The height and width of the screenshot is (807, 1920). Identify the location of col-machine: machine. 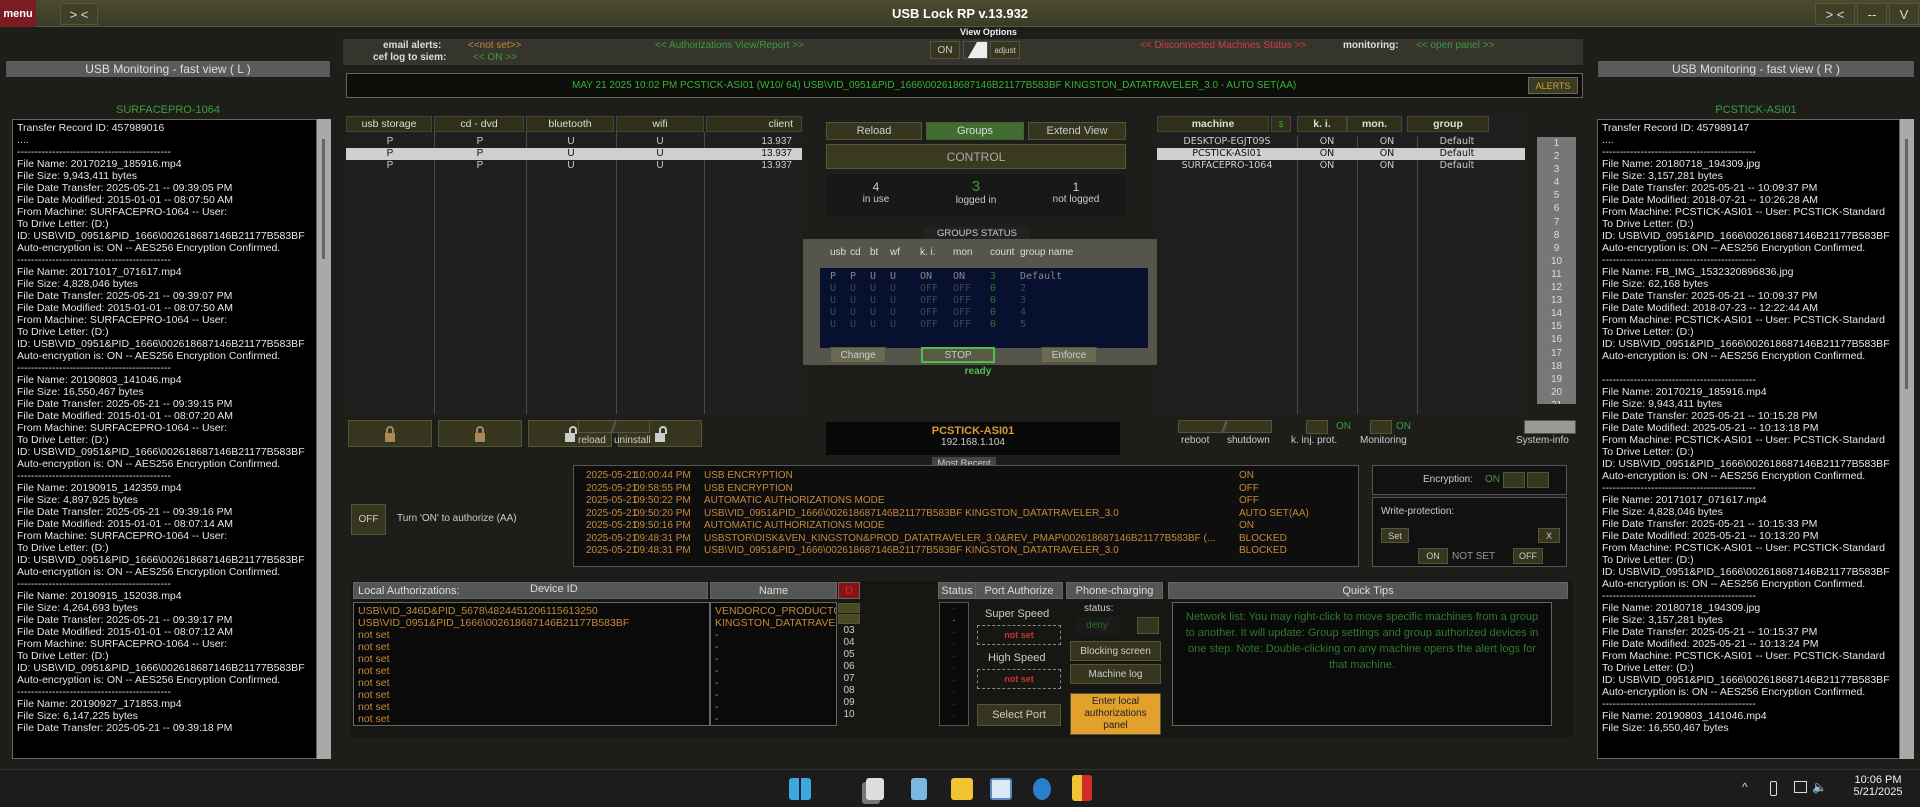
(1213, 124).